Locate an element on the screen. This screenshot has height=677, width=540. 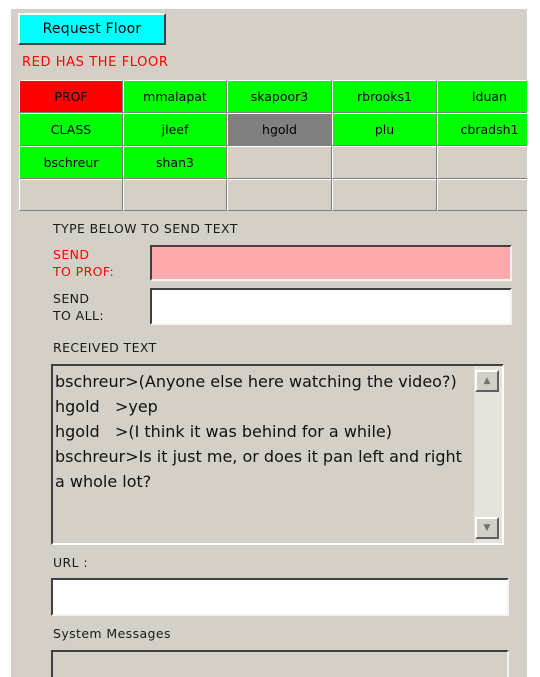
participant-mmalapat: mmalapat is located at coordinates (175, 96).